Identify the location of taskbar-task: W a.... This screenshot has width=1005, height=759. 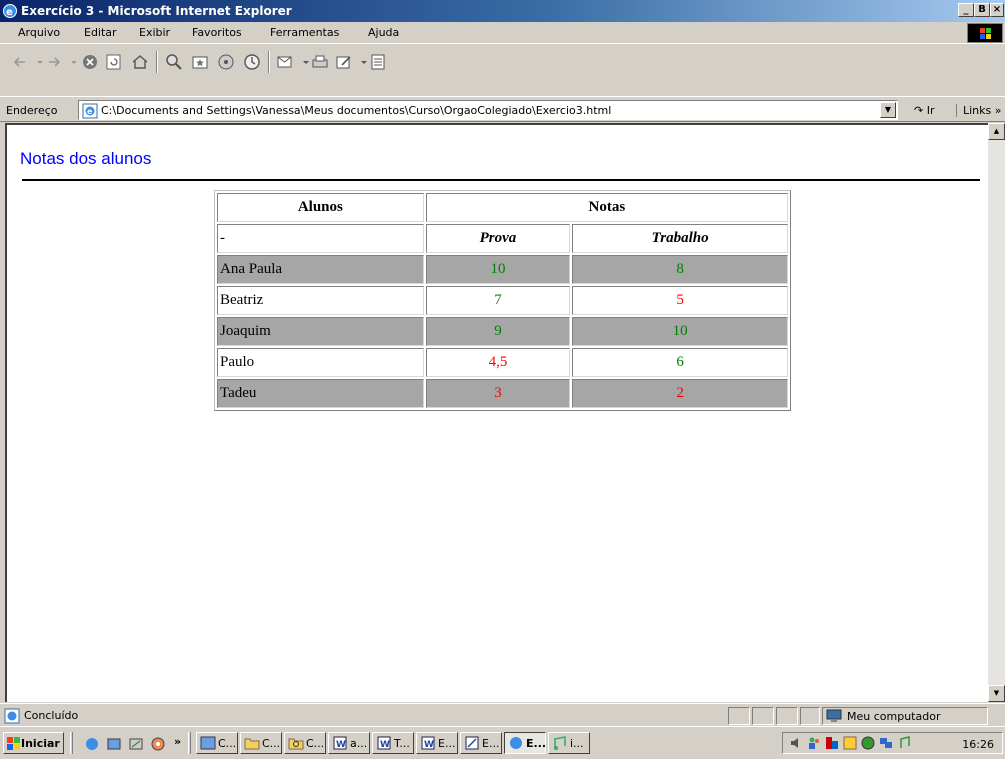
(349, 743).